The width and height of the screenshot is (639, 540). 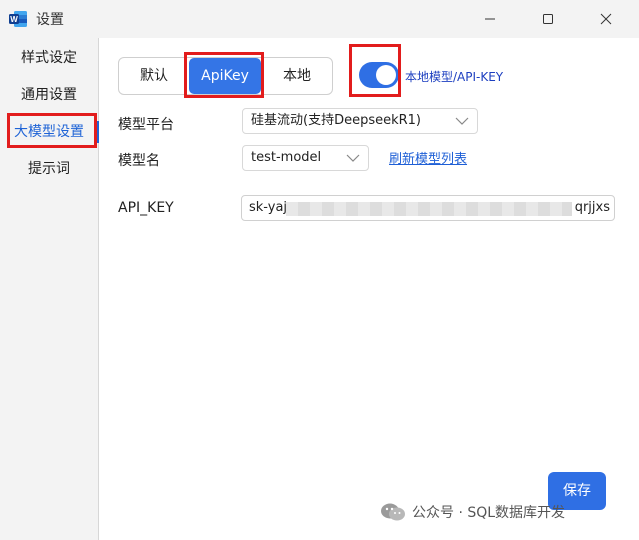 I want to click on maximize-icon, so click(x=548, y=19).